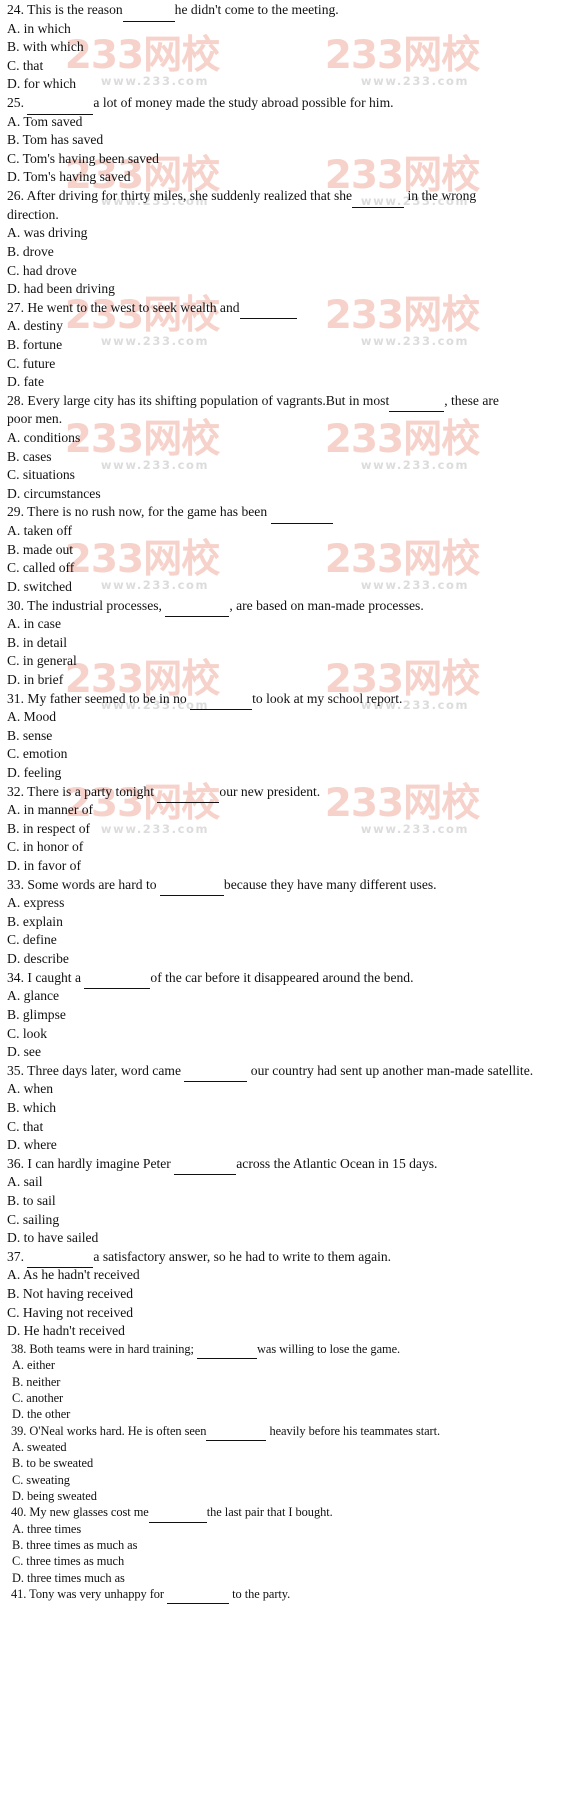 This screenshot has width=585, height=1800. I want to click on question-text-after-blank: the last pair that I bought., so click(269, 1512).